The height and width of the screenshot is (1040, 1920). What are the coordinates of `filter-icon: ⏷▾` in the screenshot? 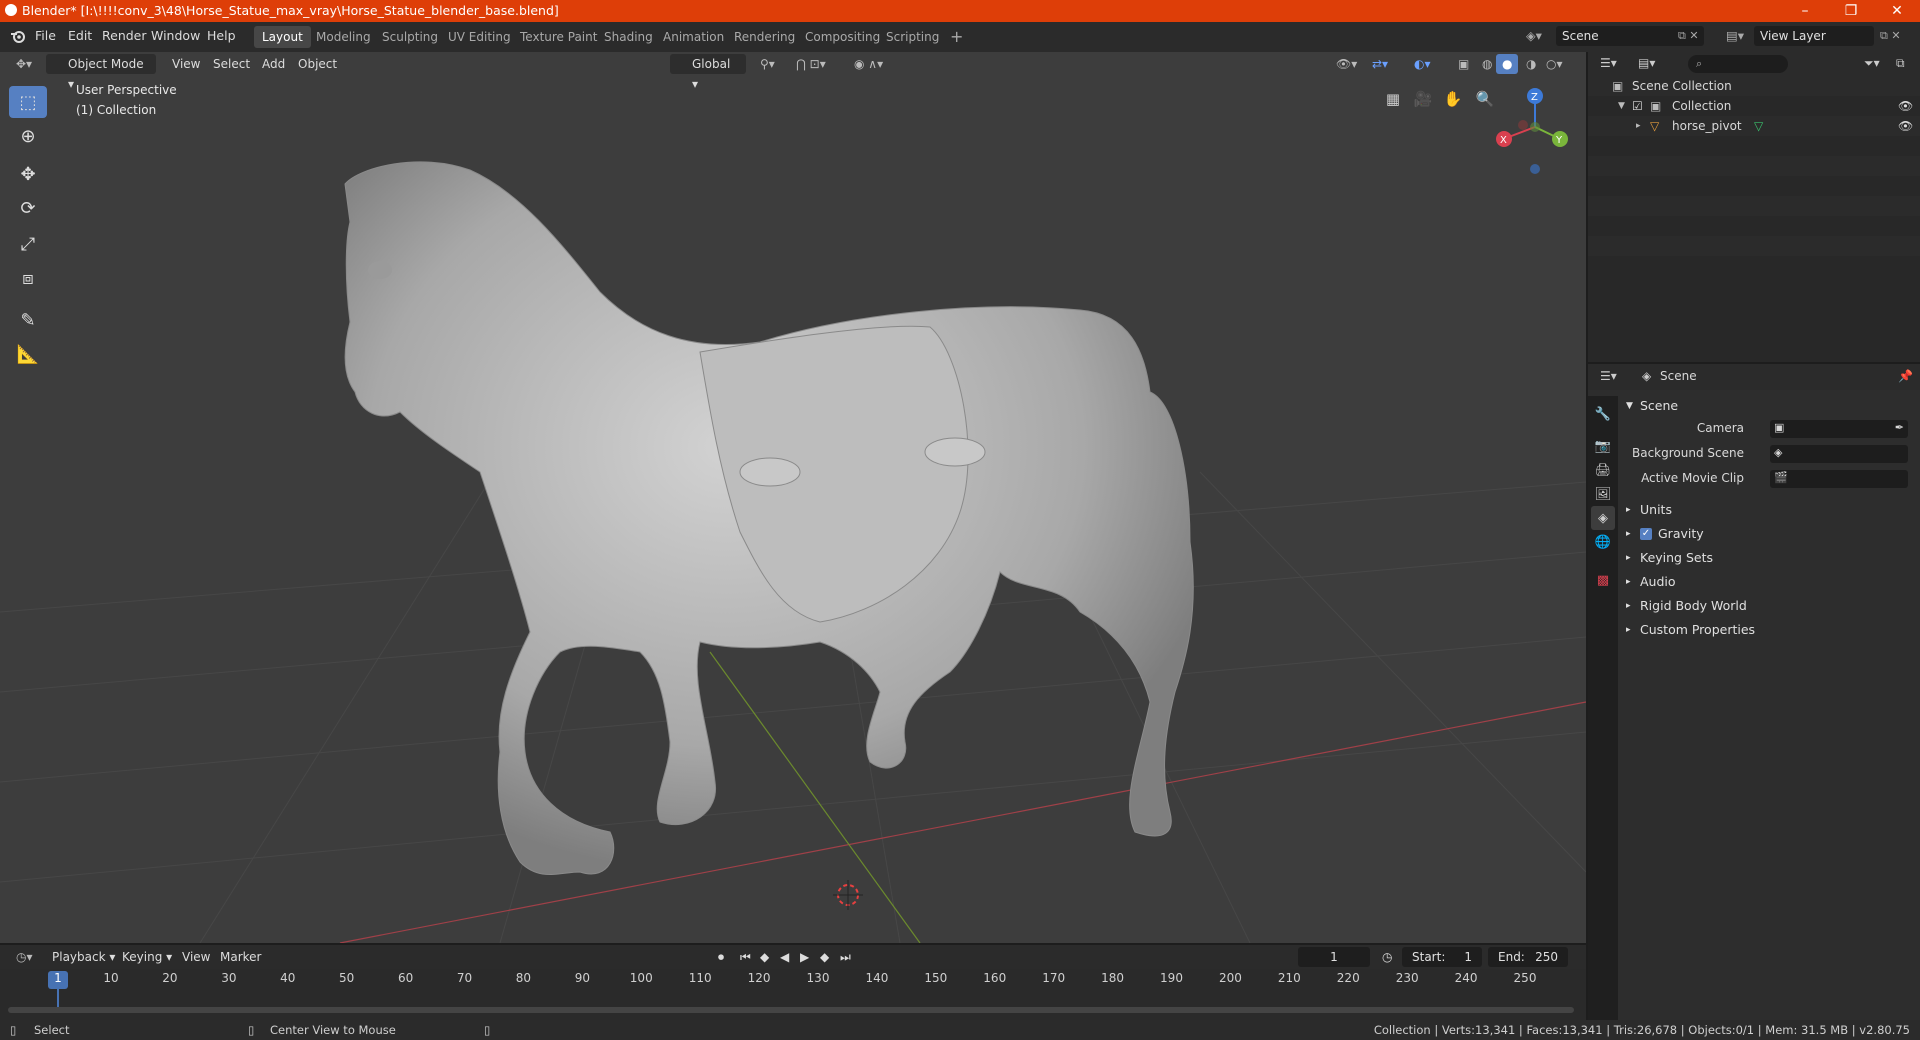 It's located at (1872, 63).